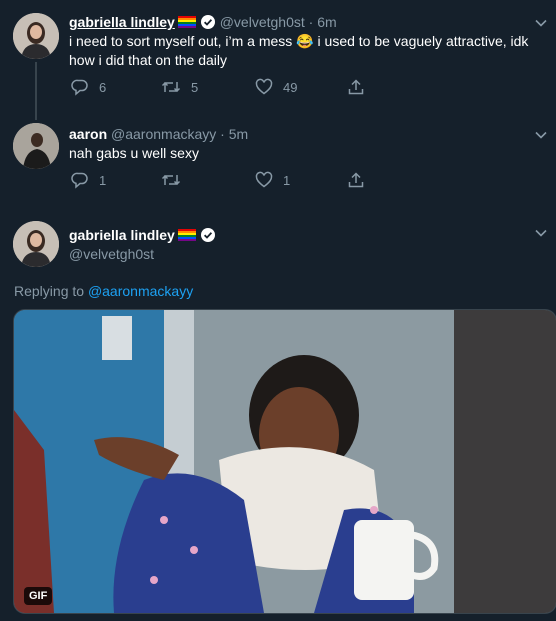 Image resolution: width=556 pixels, height=621 pixels. Describe the element at coordinates (49, 291) in the screenshot. I see `replying-to-prefix: Replying to` at that location.